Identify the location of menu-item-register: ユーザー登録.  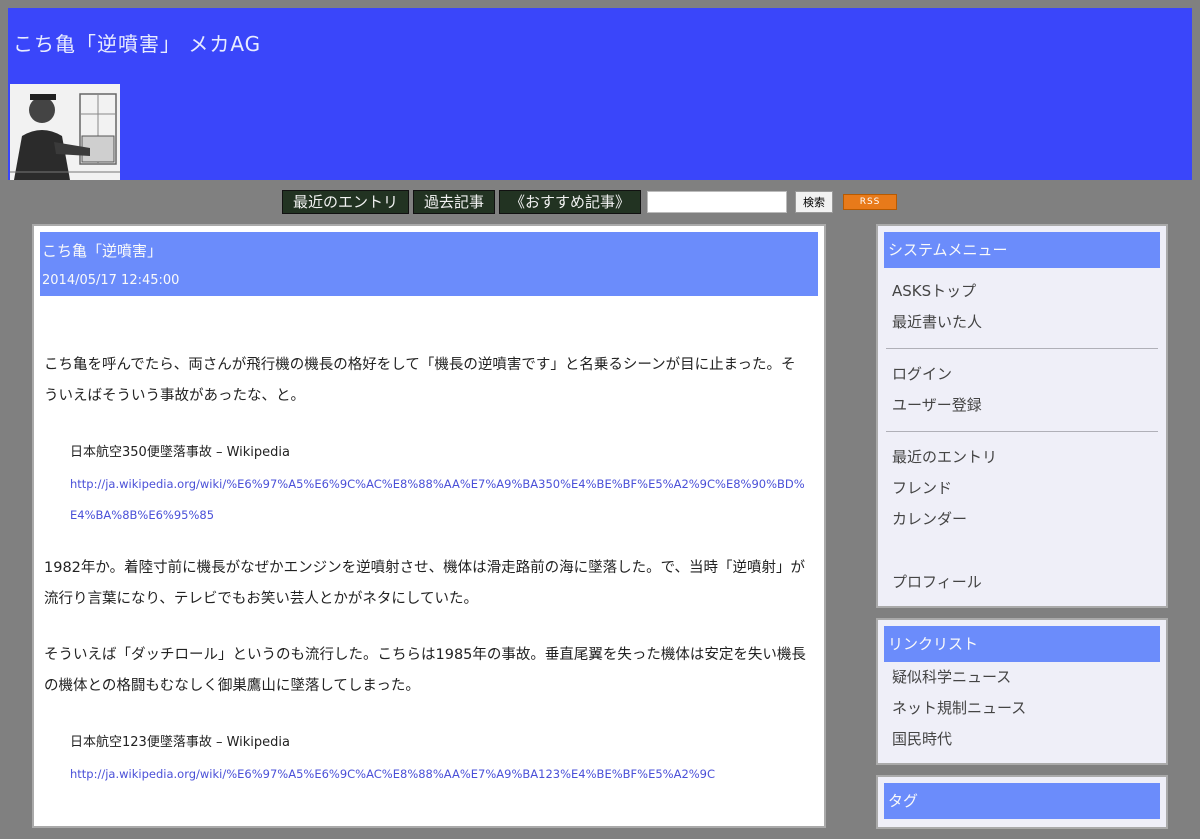
(1022, 405).